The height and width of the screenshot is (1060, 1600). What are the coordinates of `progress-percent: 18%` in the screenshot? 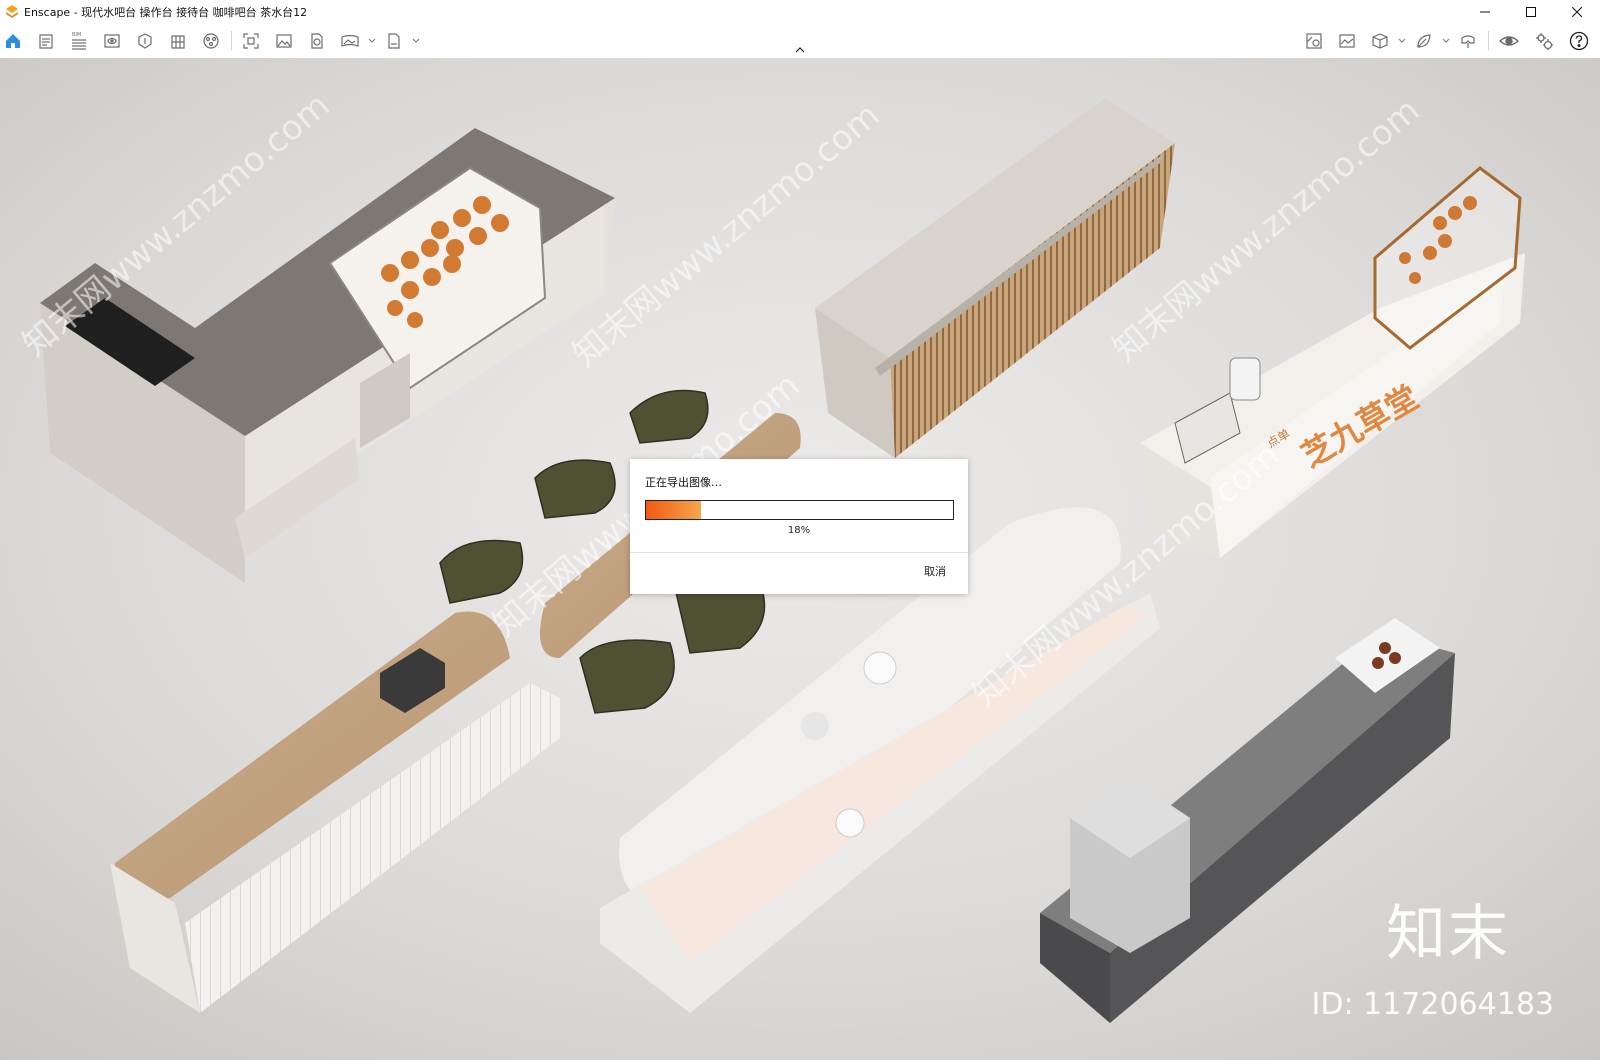 It's located at (799, 530).